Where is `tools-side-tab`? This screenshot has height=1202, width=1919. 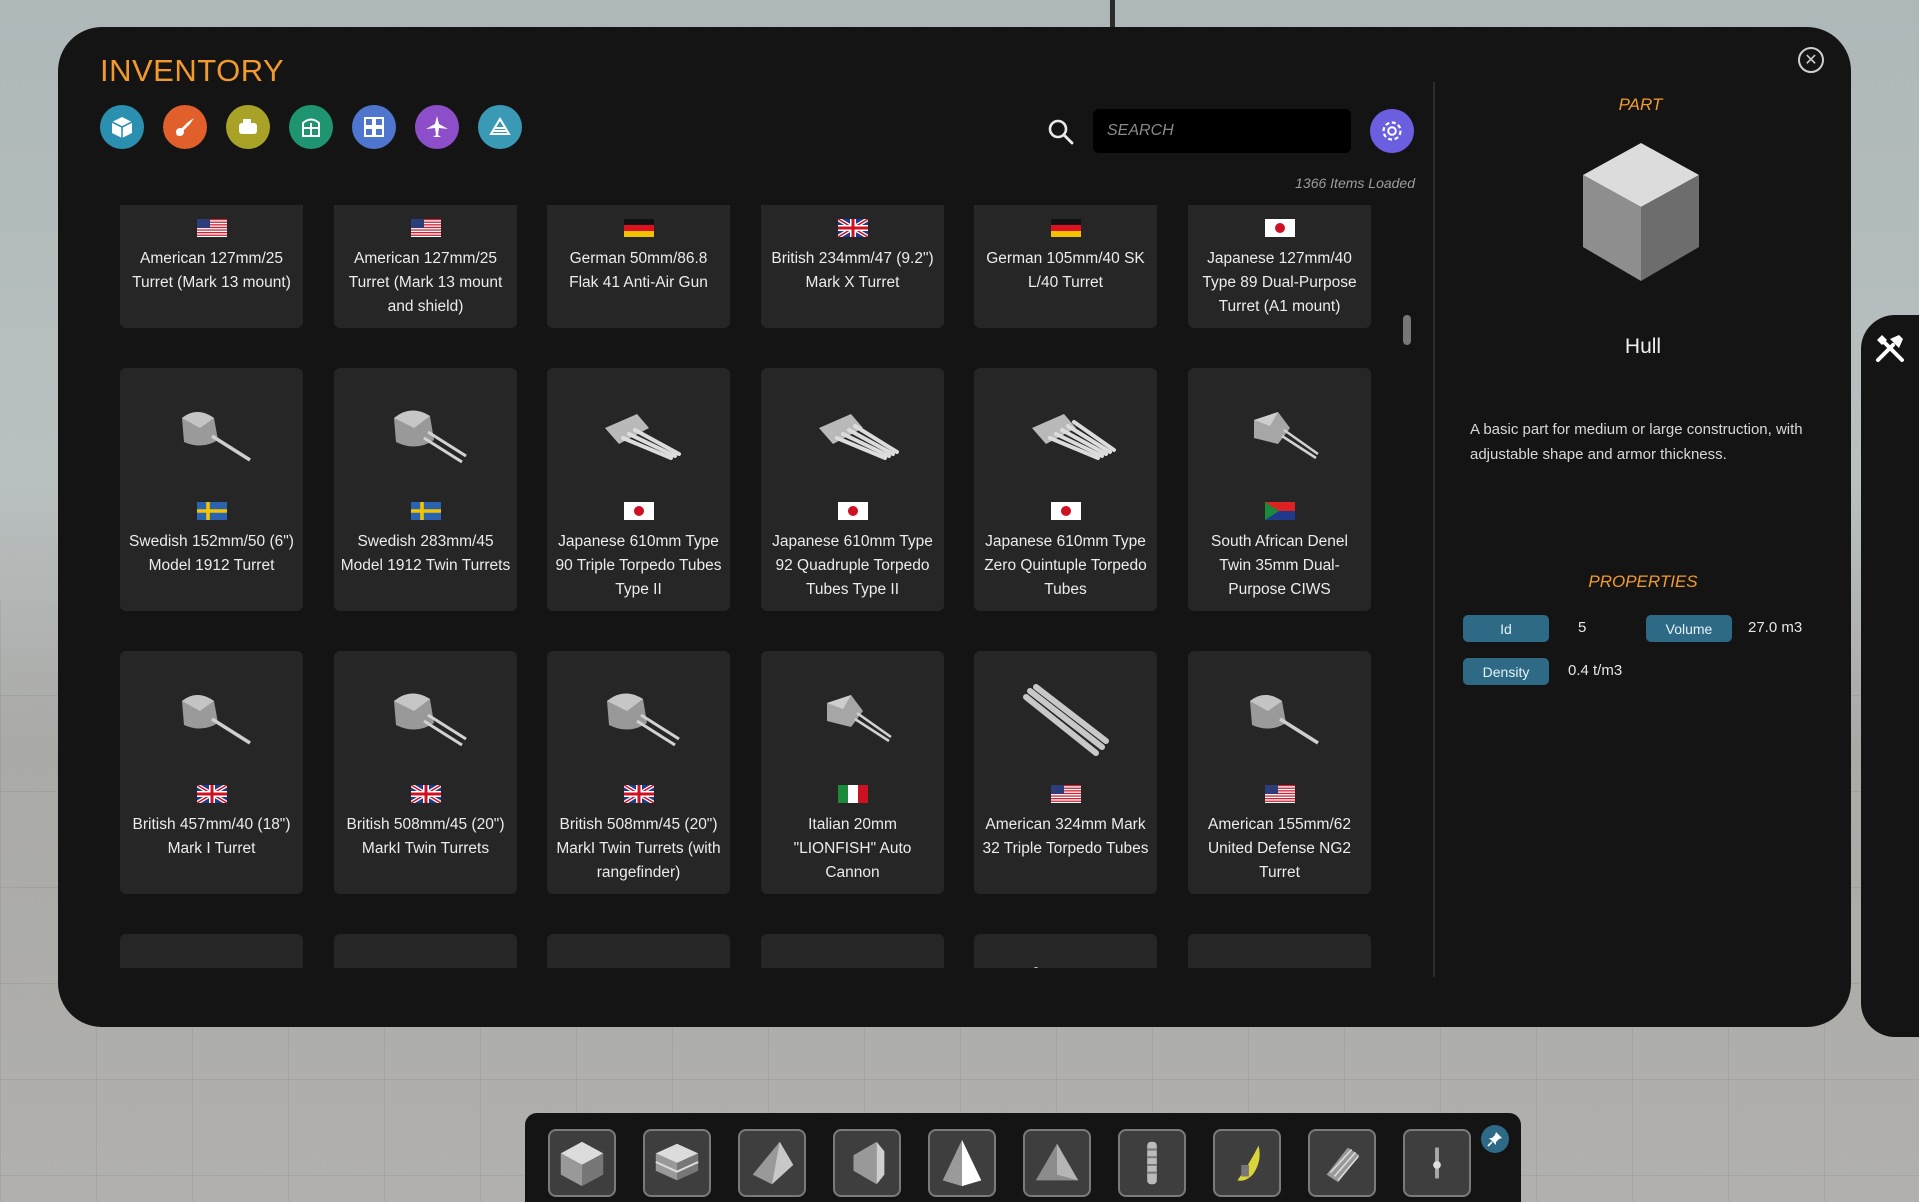 tools-side-tab is located at coordinates (1890, 676).